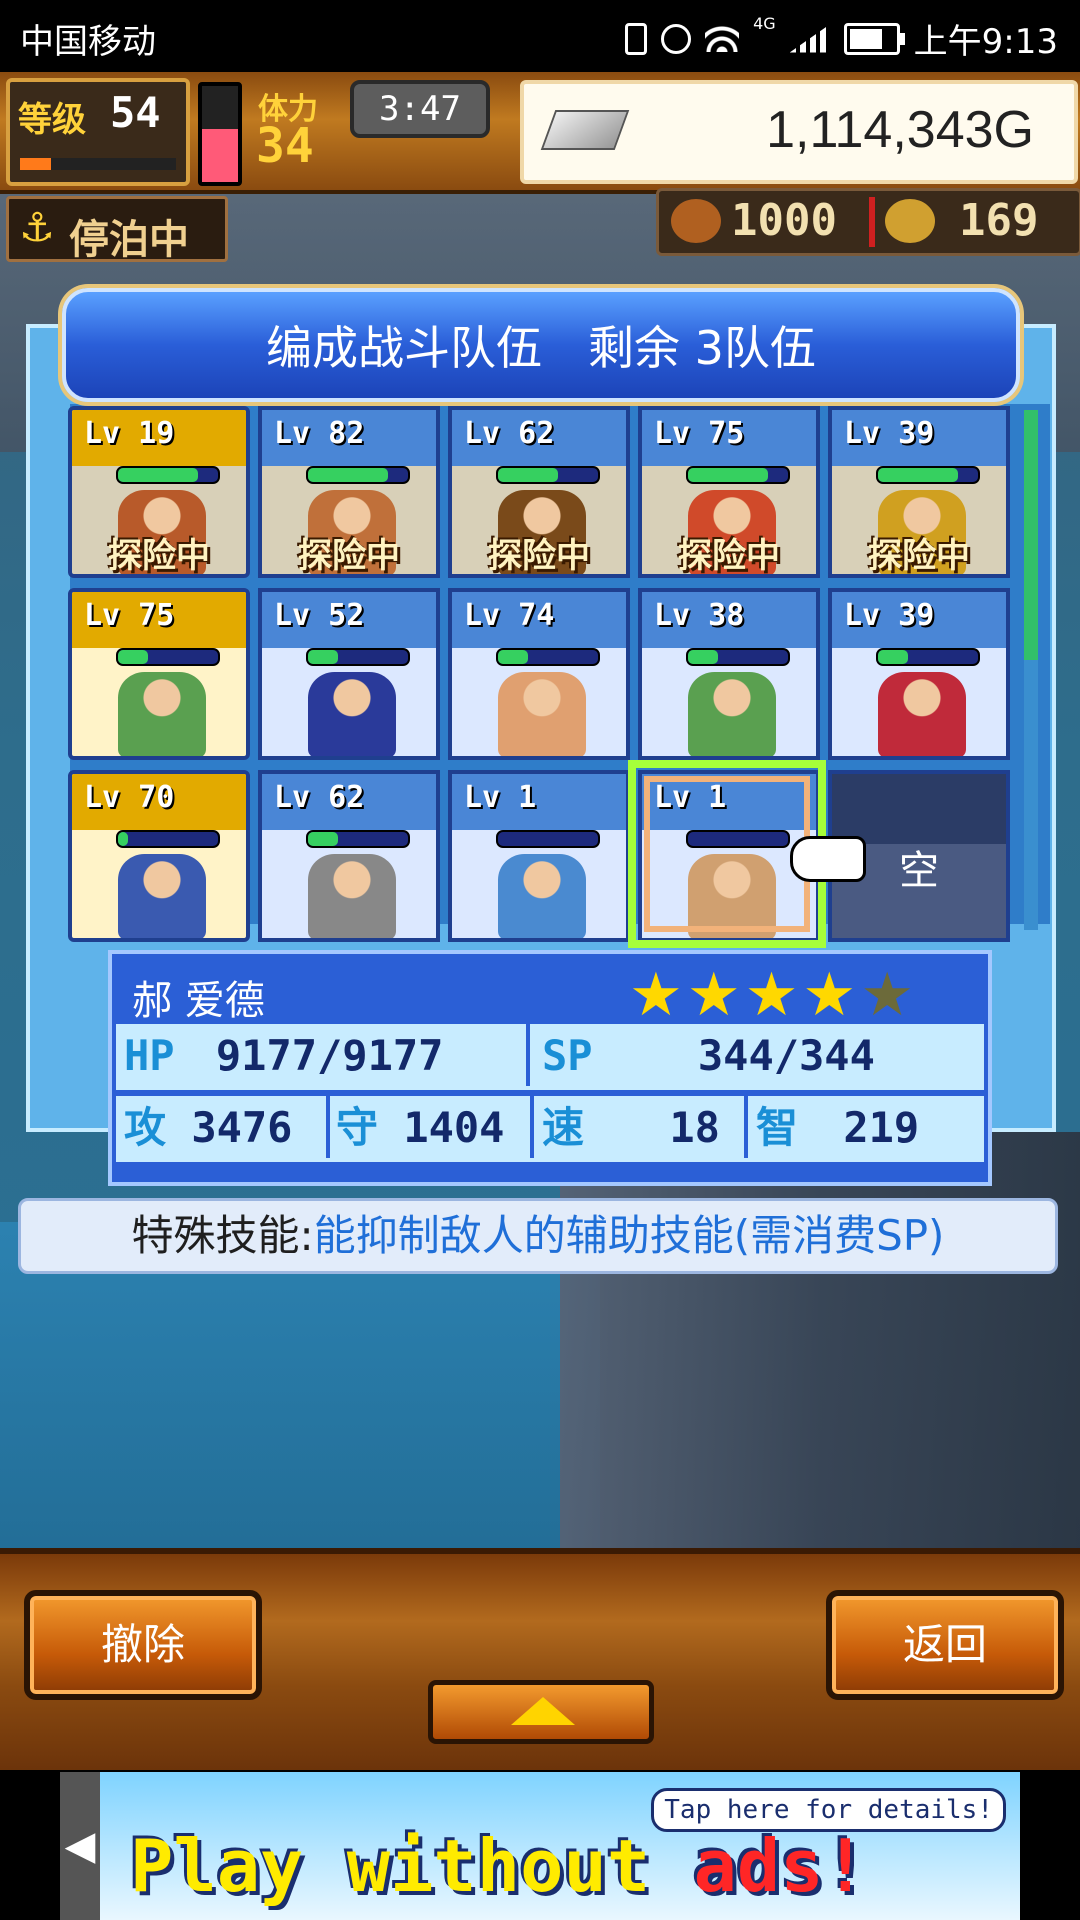 Image resolution: width=1080 pixels, height=1920 pixels. I want to click on slot-level: Lv 74, so click(509, 615).